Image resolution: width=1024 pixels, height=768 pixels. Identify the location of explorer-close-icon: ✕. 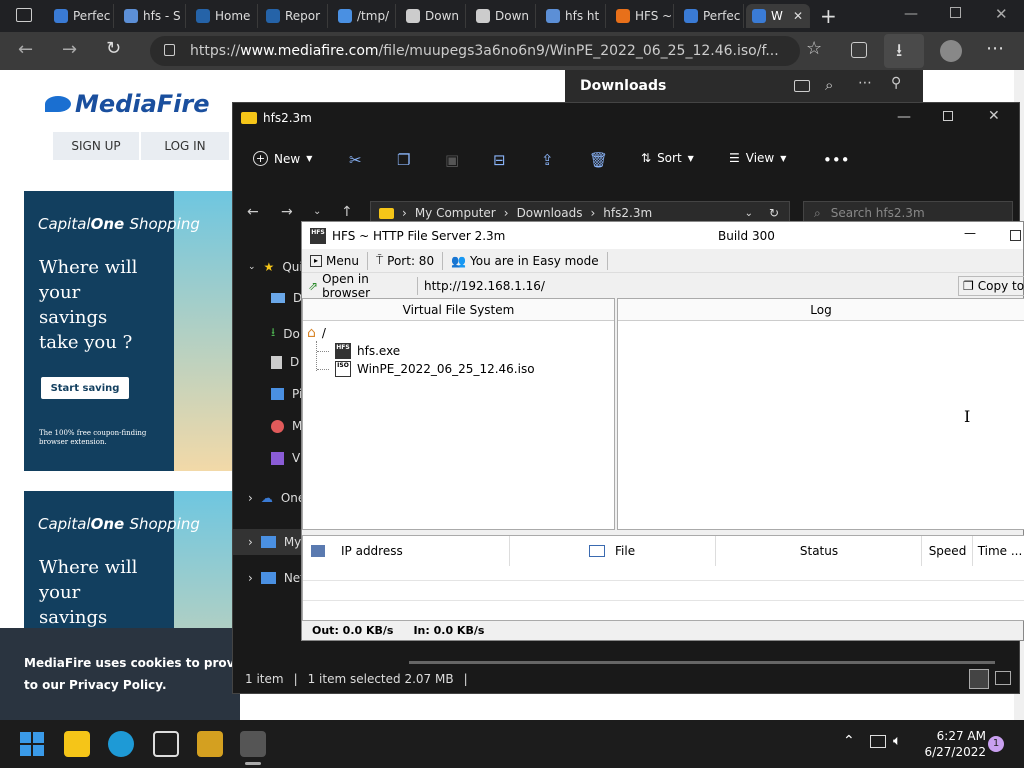
(994, 116).